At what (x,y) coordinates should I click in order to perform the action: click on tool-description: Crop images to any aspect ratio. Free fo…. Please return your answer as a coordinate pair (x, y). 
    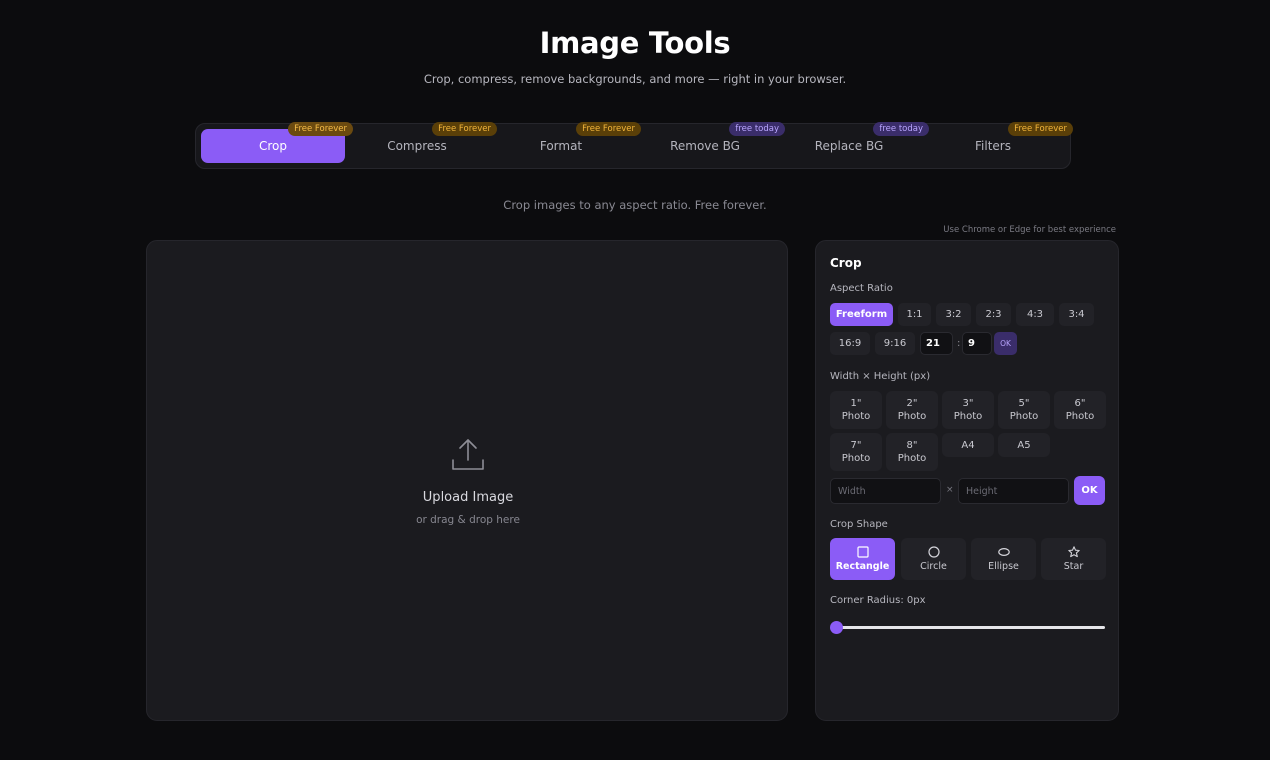
    Looking at the image, I should click on (635, 205).